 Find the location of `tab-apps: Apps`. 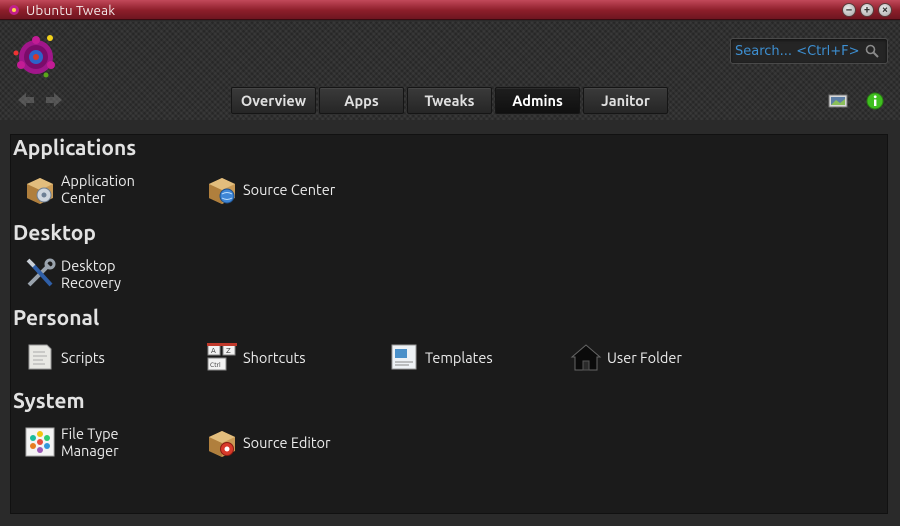

tab-apps: Apps is located at coordinates (361, 100).